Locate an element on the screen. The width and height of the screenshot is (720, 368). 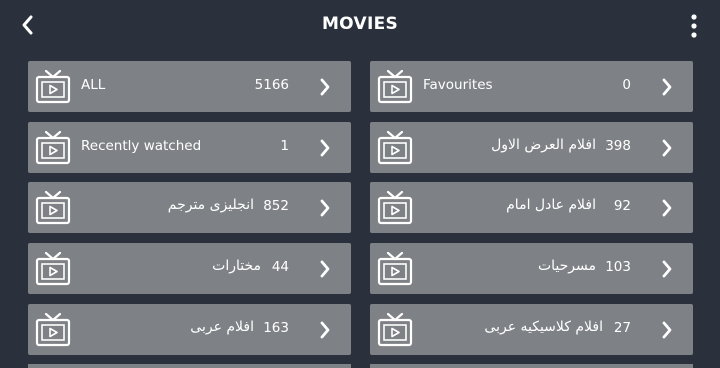
category-count: 92 is located at coordinates (622, 206).